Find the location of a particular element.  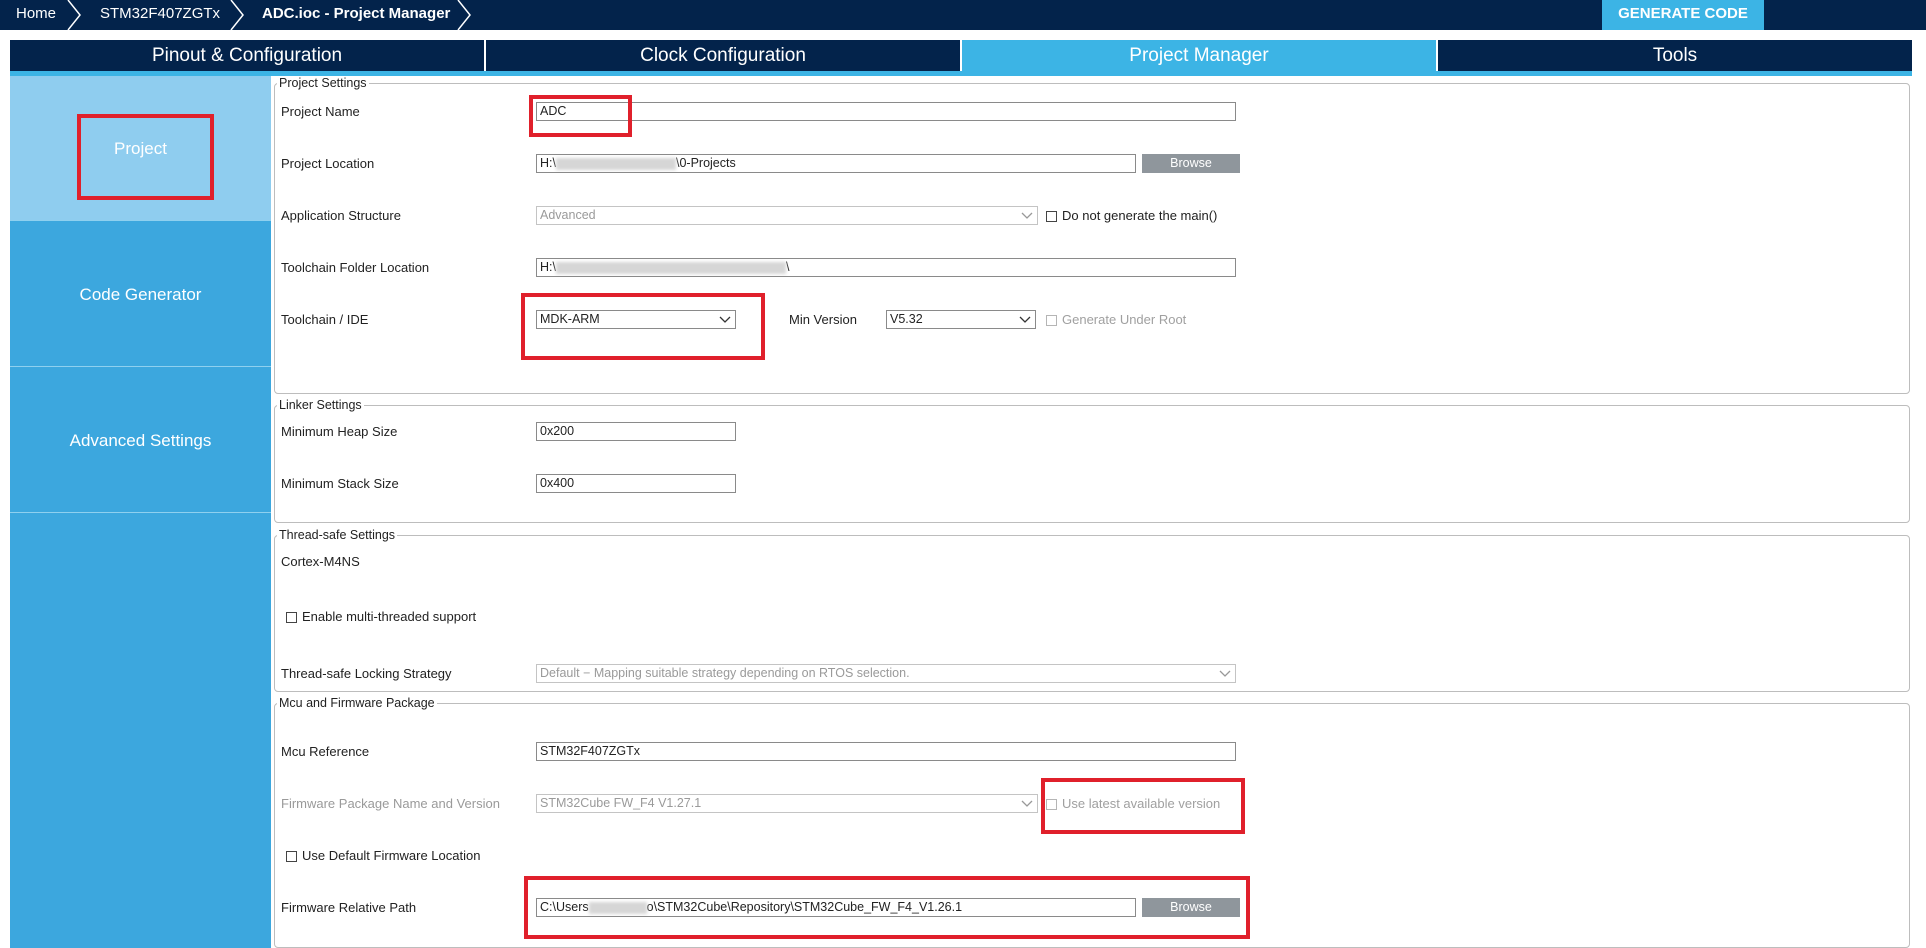

generate-under-root-checkbox: Generate Under Root is located at coordinates (1116, 319).